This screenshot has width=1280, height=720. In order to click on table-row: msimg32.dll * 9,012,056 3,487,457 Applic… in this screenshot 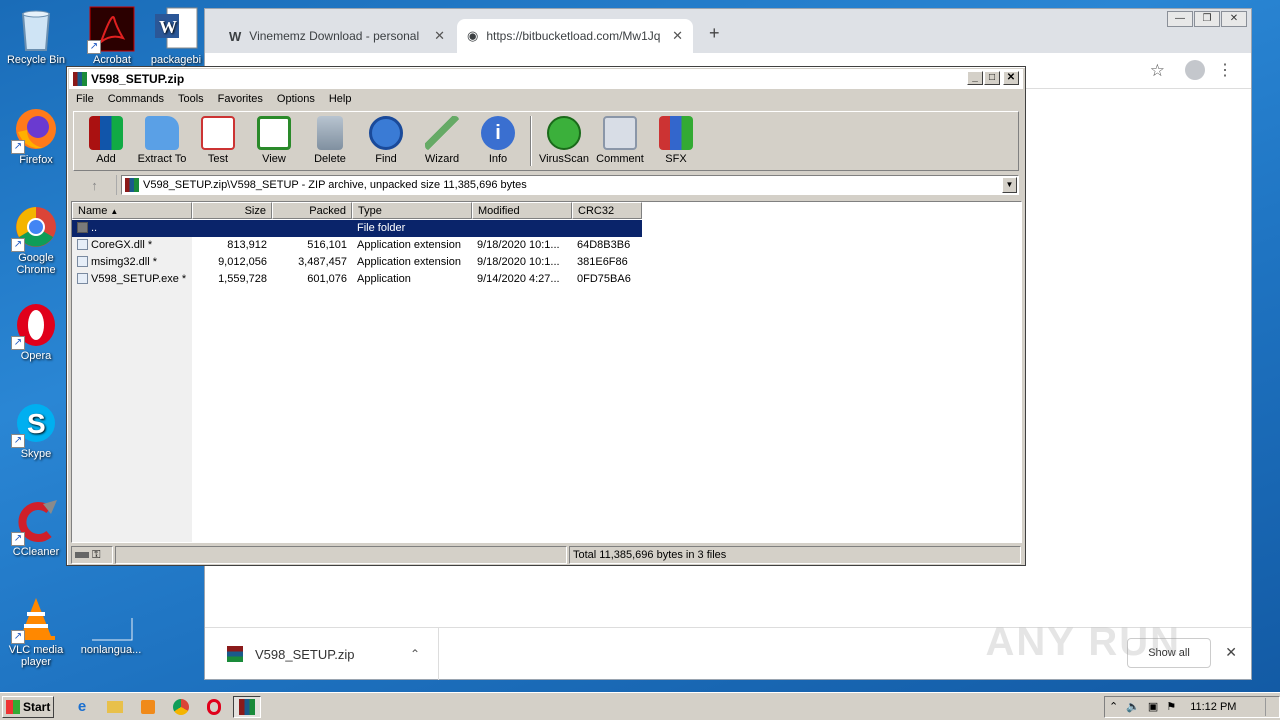, I will do `click(357, 262)`.